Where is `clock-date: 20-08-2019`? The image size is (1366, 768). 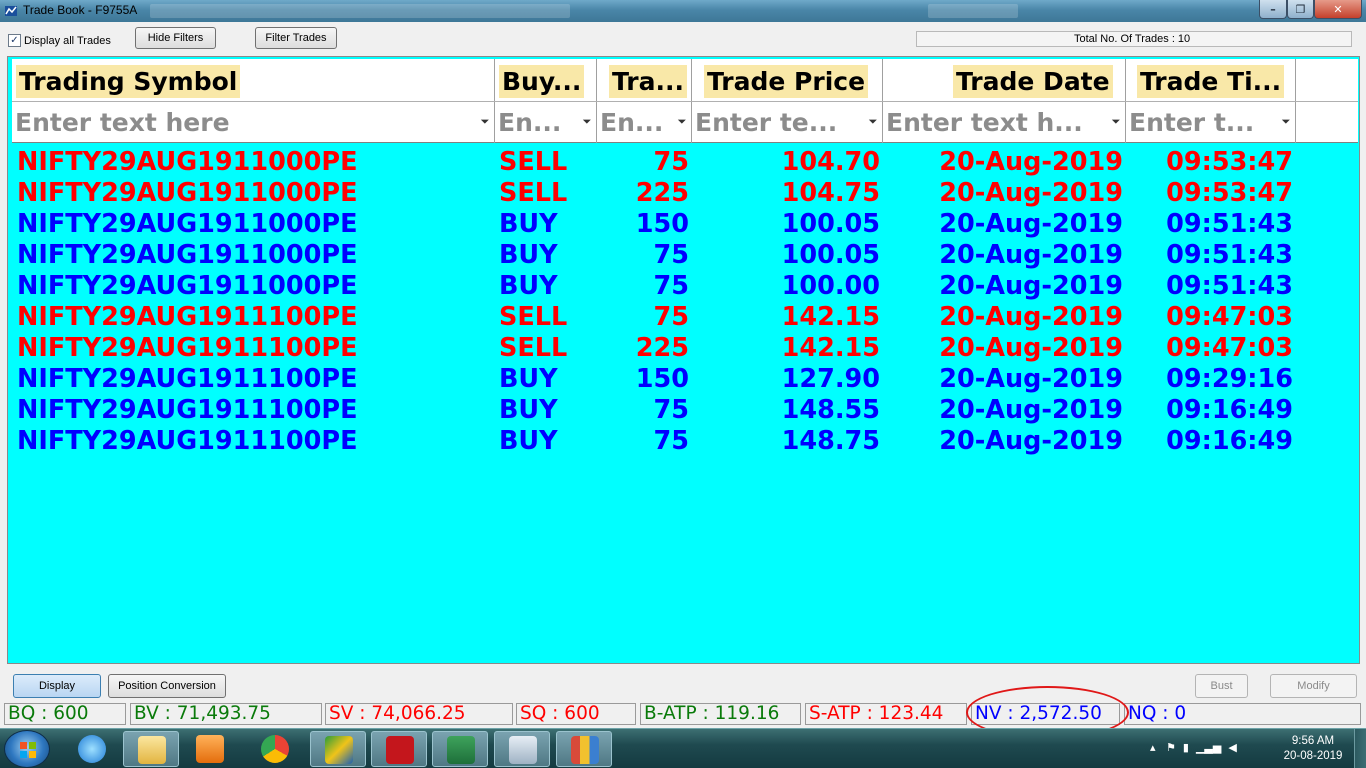 clock-date: 20-08-2019 is located at coordinates (1313, 756).